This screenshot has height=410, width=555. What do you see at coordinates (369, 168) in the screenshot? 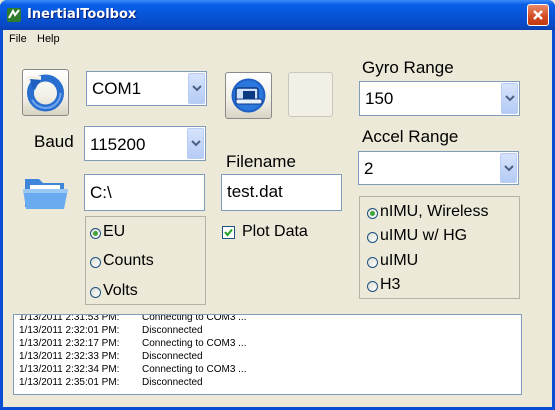
I see `accel-range-value: 2` at bounding box center [369, 168].